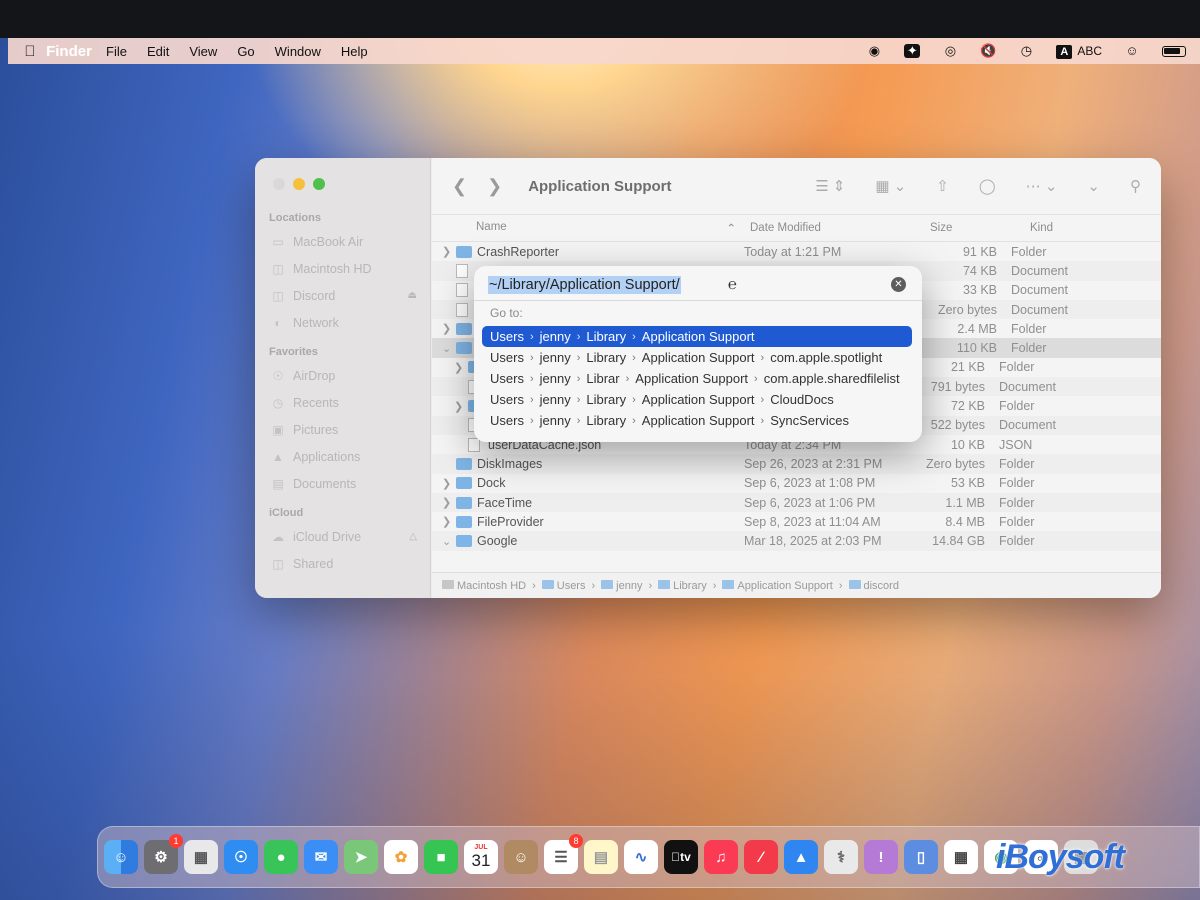 The height and width of the screenshot is (900, 1200). What do you see at coordinates (1079, 51) in the screenshot?
I see `input-source-menu: A ABC` at bounding box center [1079, 51].